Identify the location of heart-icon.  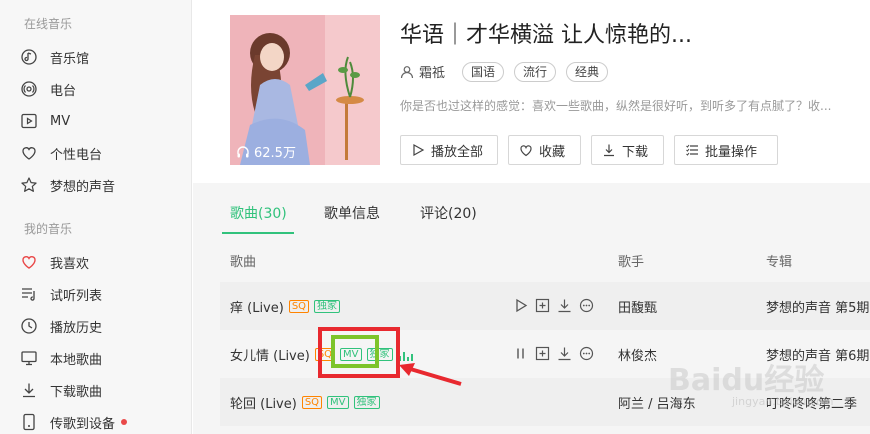
(29, 262).